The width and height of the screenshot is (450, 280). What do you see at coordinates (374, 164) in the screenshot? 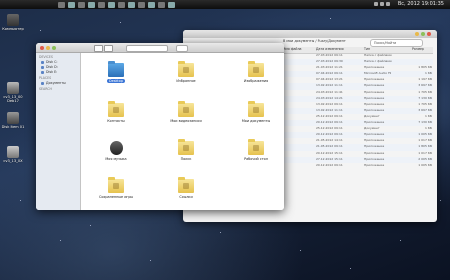
I see `row-type: Приложение` at bounding box center [374, 164].